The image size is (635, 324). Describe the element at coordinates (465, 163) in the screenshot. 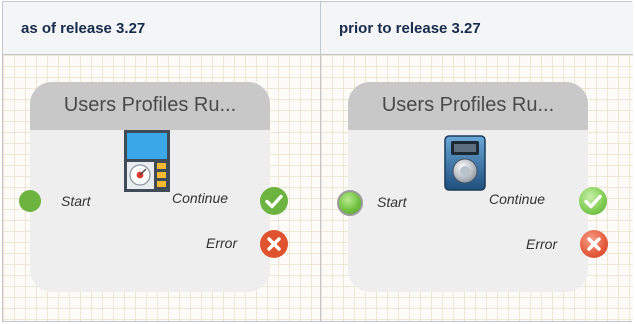

I see `dial-device-icon` at that location.